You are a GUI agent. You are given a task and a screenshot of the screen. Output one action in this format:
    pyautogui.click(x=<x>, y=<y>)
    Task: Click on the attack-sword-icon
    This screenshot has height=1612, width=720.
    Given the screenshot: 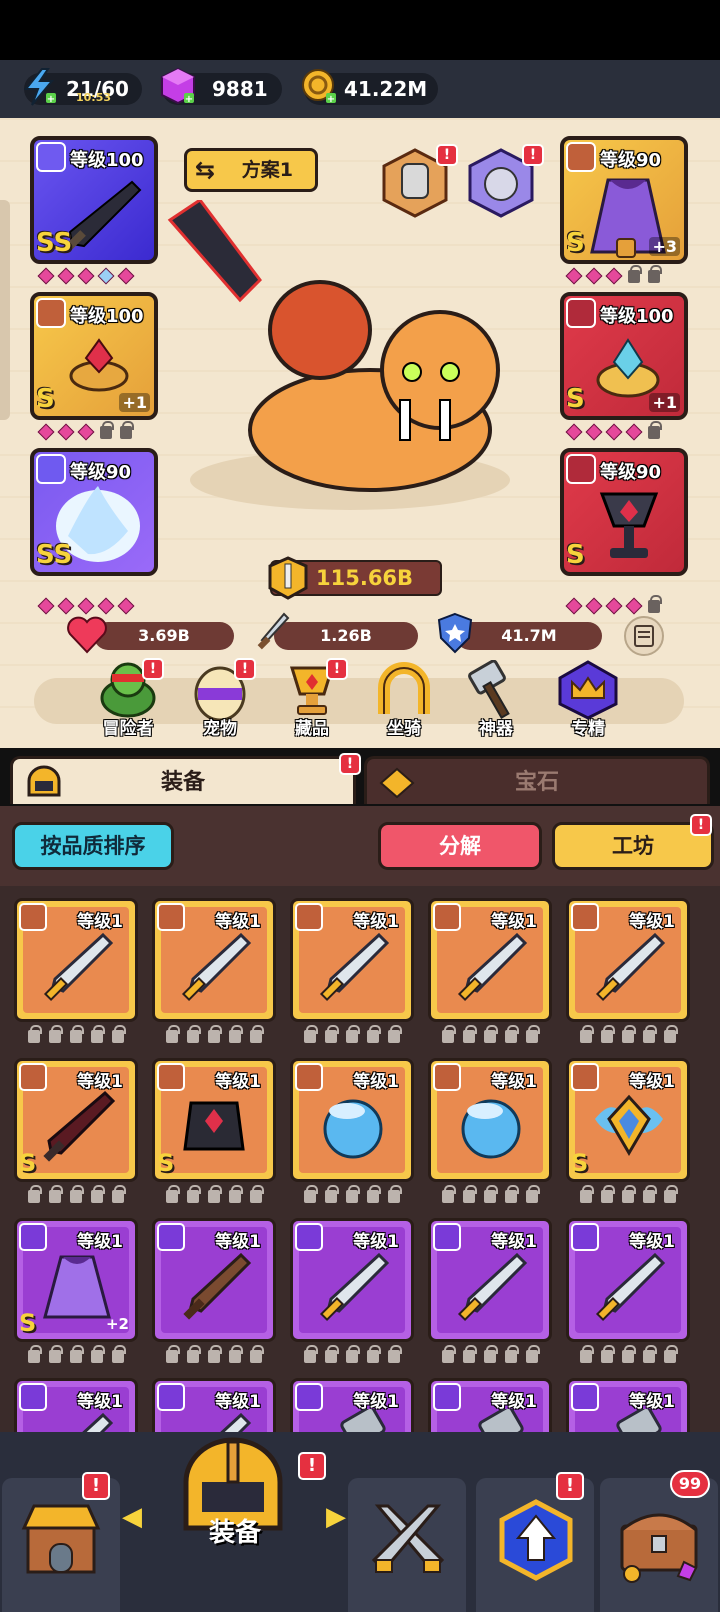 What is the action you would take?
    pyautogui.click(x=273, y=631)
    